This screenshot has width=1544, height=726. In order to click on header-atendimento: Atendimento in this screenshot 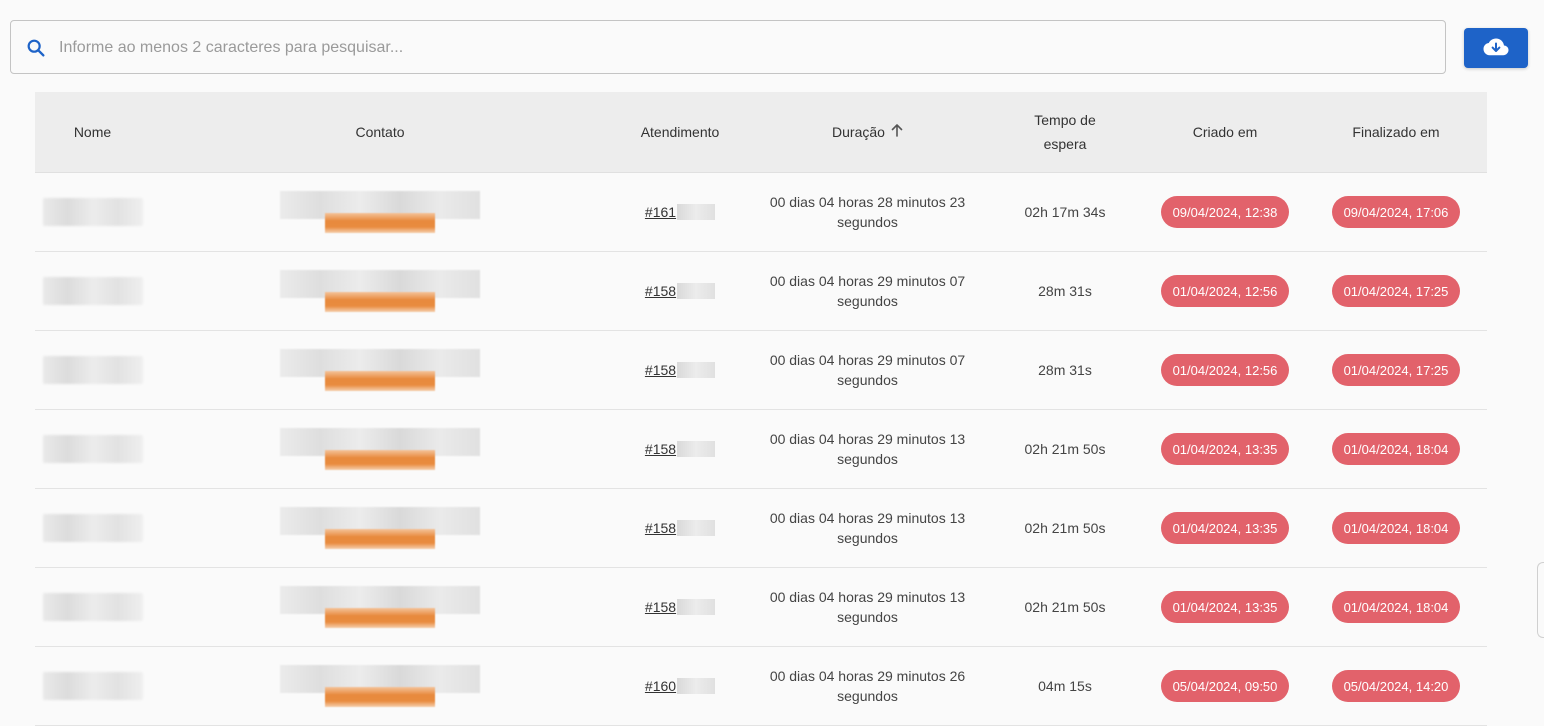, I will do `click(680, 132)`.